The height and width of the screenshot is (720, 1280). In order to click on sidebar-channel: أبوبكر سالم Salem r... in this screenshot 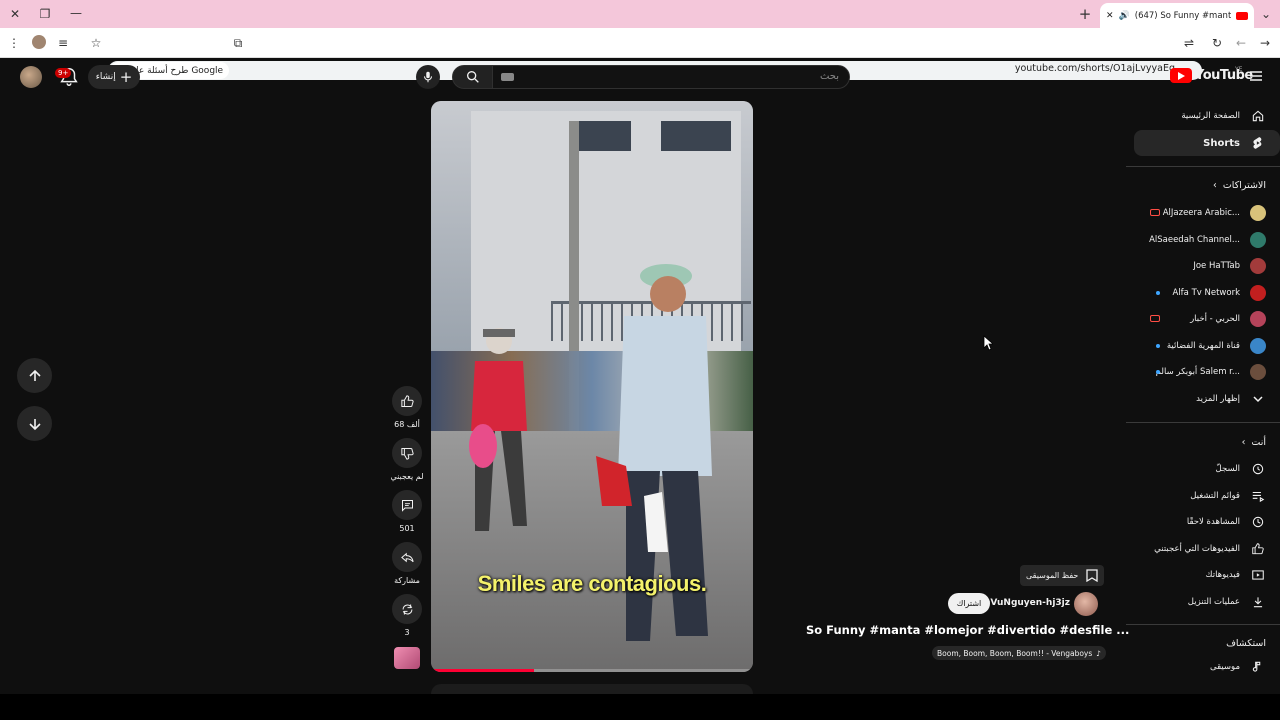, I will do `click(1207, 372)`.